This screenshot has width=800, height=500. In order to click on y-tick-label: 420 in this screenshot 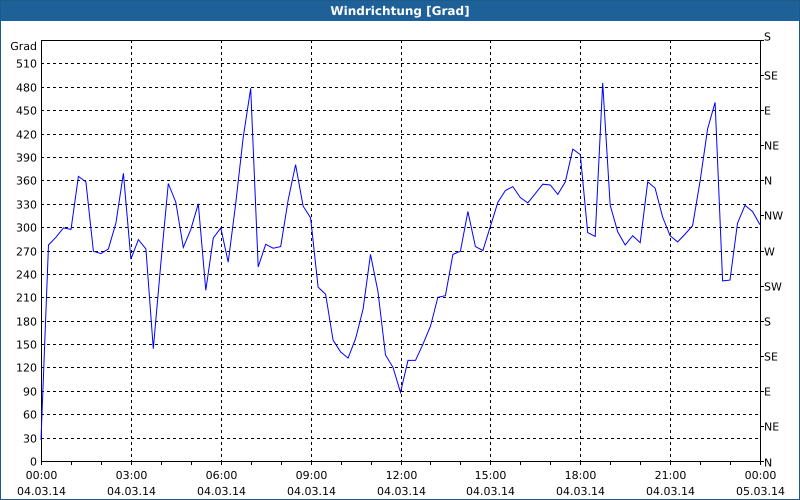, I will do `click(26, 135)`.